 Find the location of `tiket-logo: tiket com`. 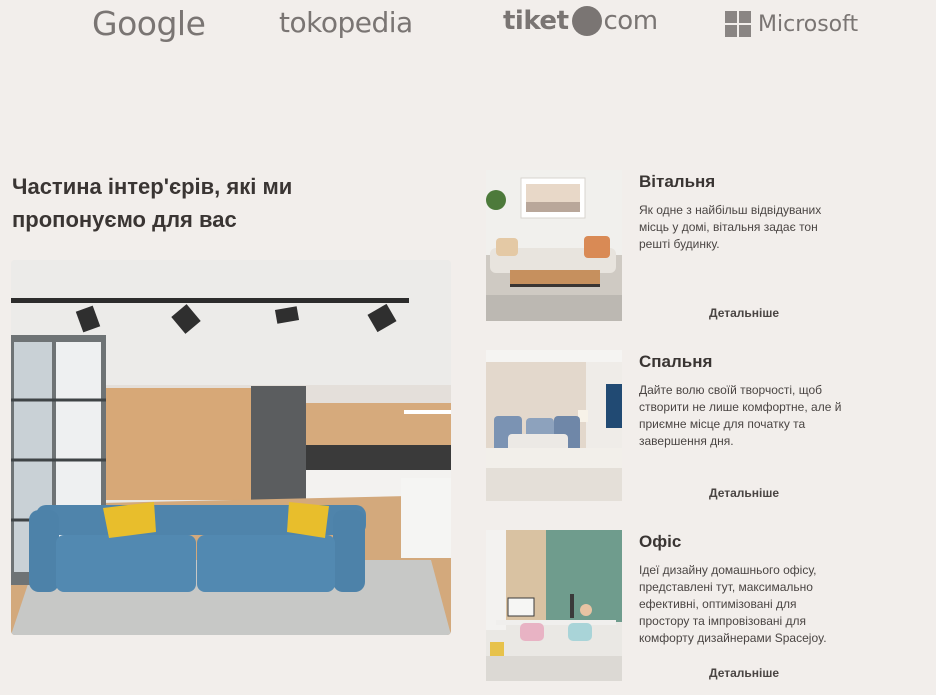

tiket-logo: tiket com is located at coordinates (580, 21).